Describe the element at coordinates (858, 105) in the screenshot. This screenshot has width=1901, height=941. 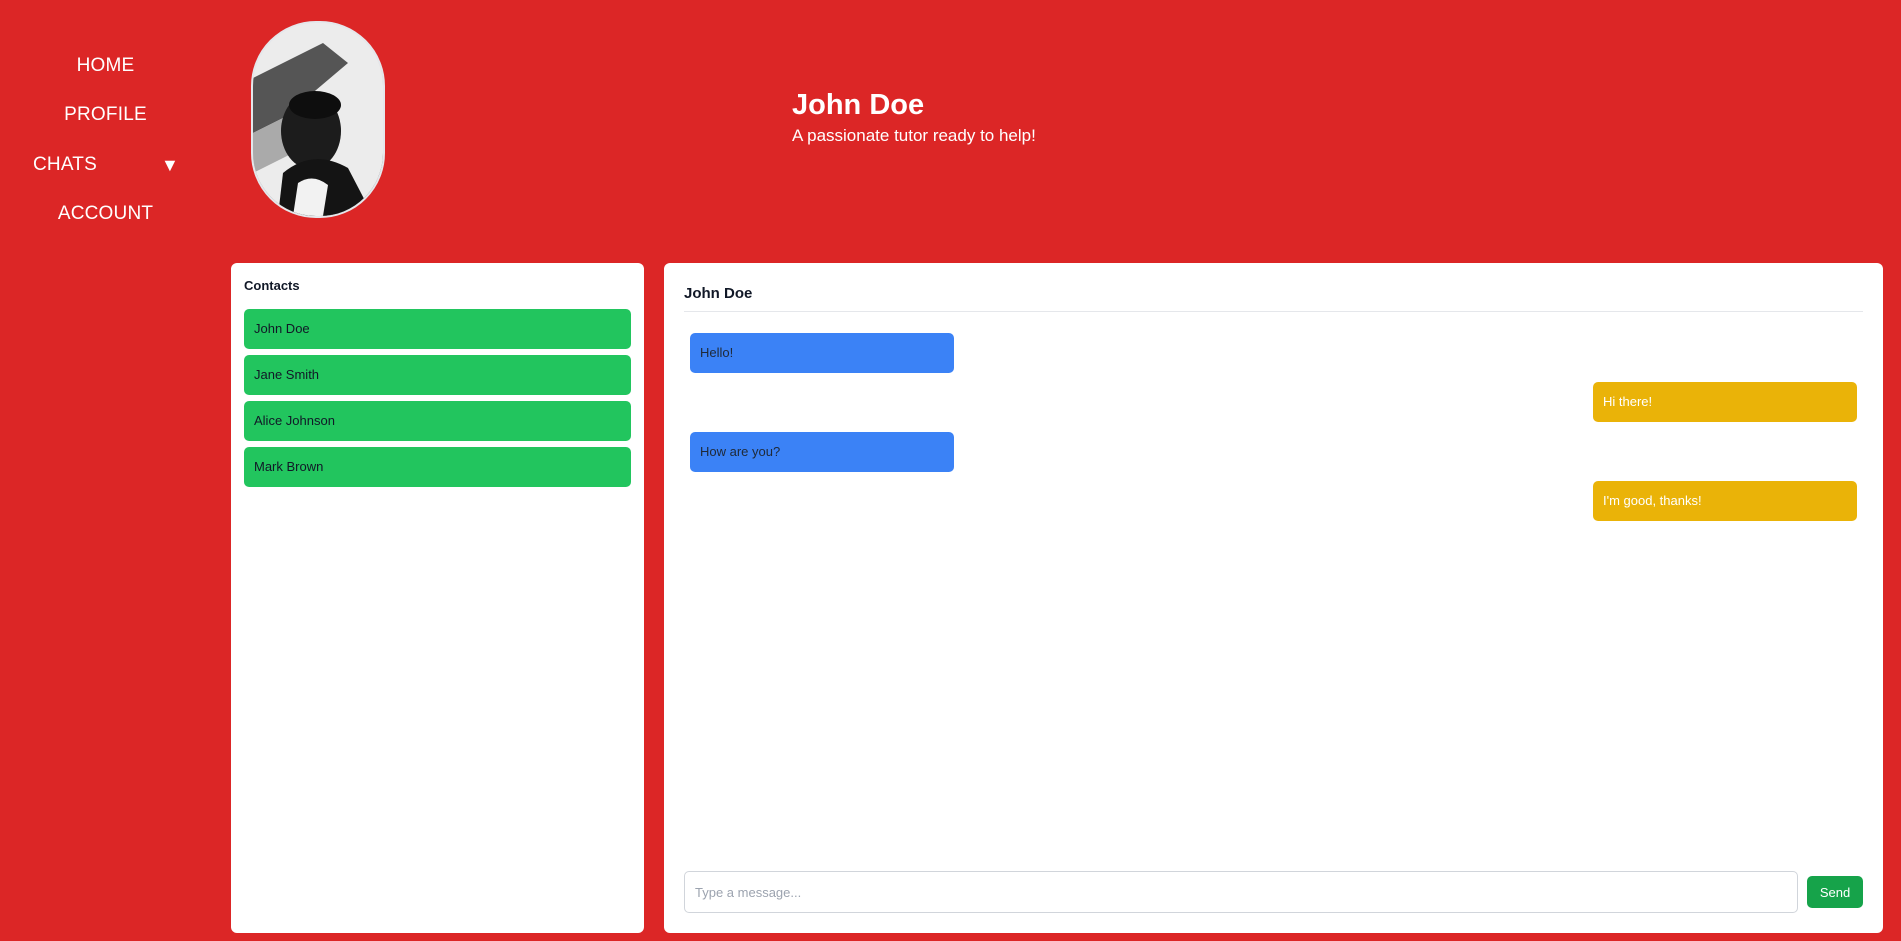
I see `profile-name: John Doe` at that location.